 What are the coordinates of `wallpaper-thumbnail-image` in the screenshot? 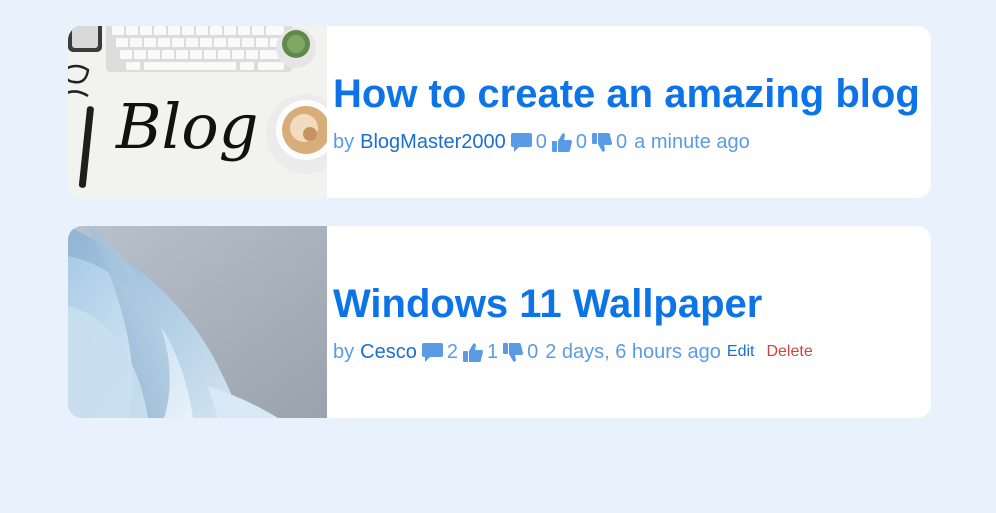 It's located at (197, 322).